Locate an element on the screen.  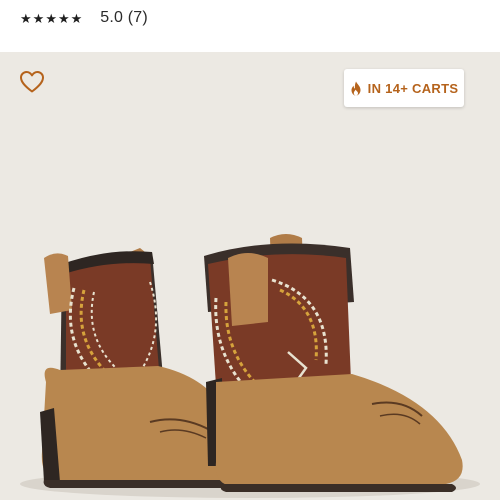
in-carts-label: IN 14+ CARTS is located at coordinates (413, 88).